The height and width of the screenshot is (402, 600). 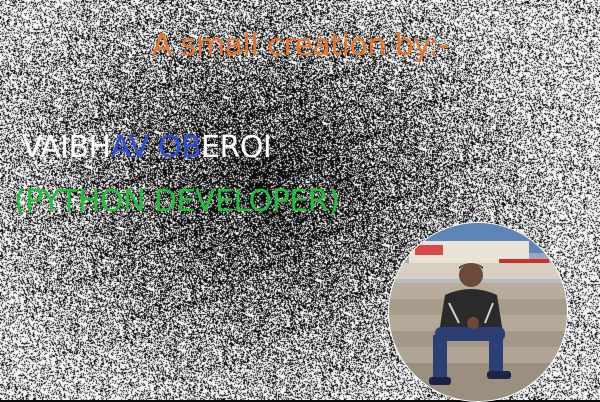 What do you see at coordinates (177, 201) in the screenshot?
I see `developer-role: (PYTHON DEVELOPER)` at bounding box center [177, 201].